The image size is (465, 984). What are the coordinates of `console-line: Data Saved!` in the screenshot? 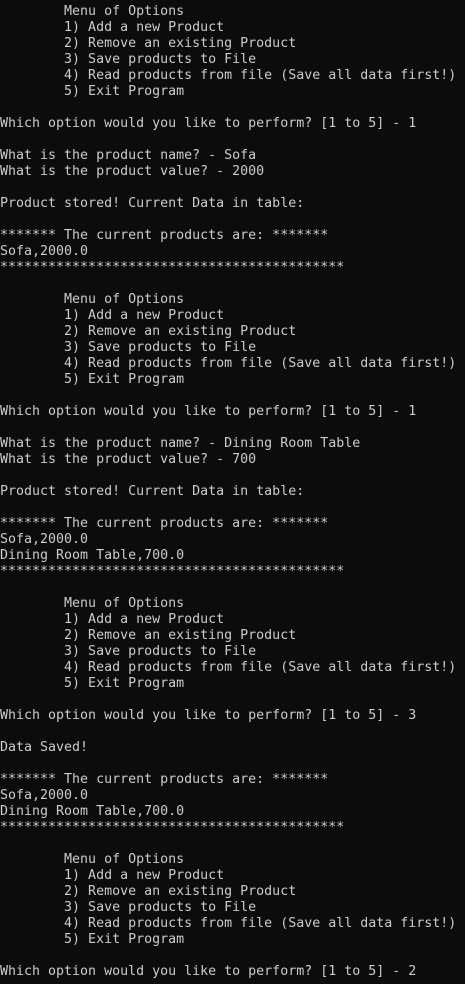 It's located at (44, 747).